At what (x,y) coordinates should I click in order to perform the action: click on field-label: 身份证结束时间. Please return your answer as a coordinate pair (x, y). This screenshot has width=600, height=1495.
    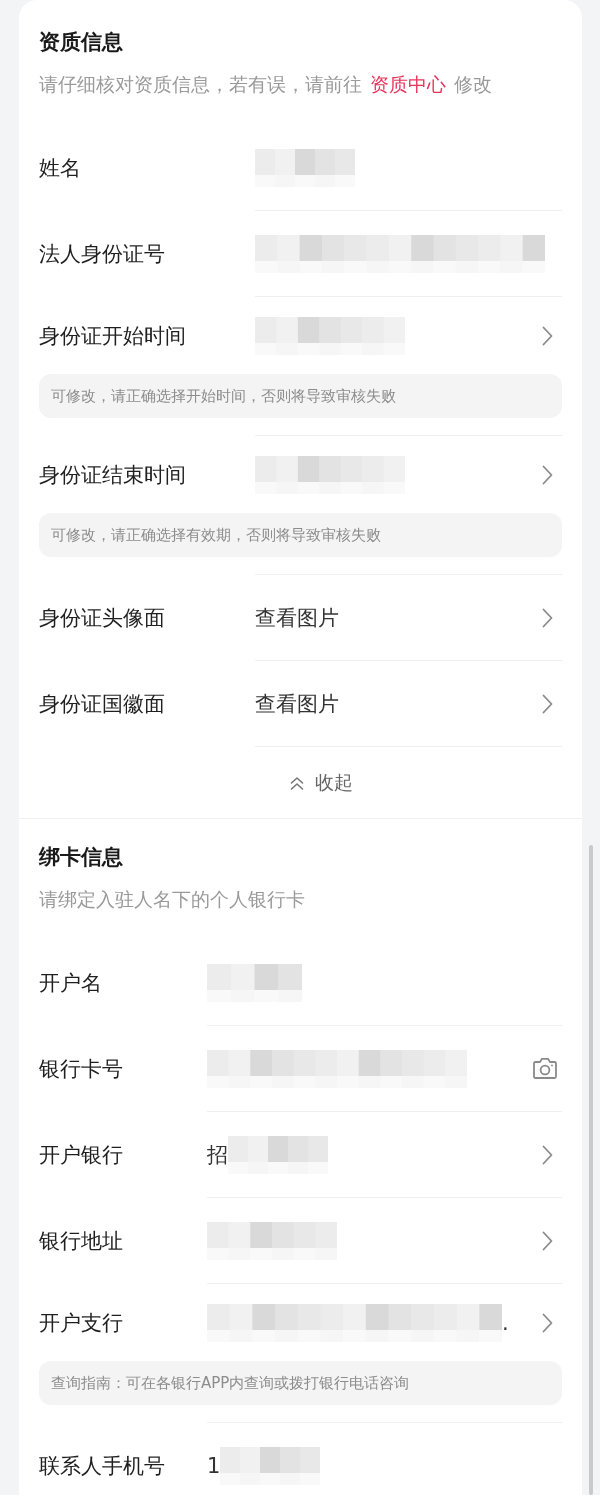
    Looking at the image, I should click on (113, 475).